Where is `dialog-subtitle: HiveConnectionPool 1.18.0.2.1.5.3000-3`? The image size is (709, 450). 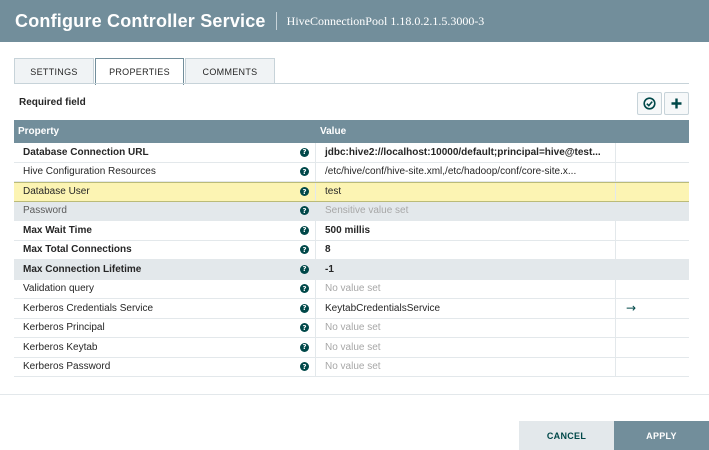
dialog-subtitle: HiveConnectionPool 1.18.0.2.1.5.3000-3 is located at coordinates (385, 20).